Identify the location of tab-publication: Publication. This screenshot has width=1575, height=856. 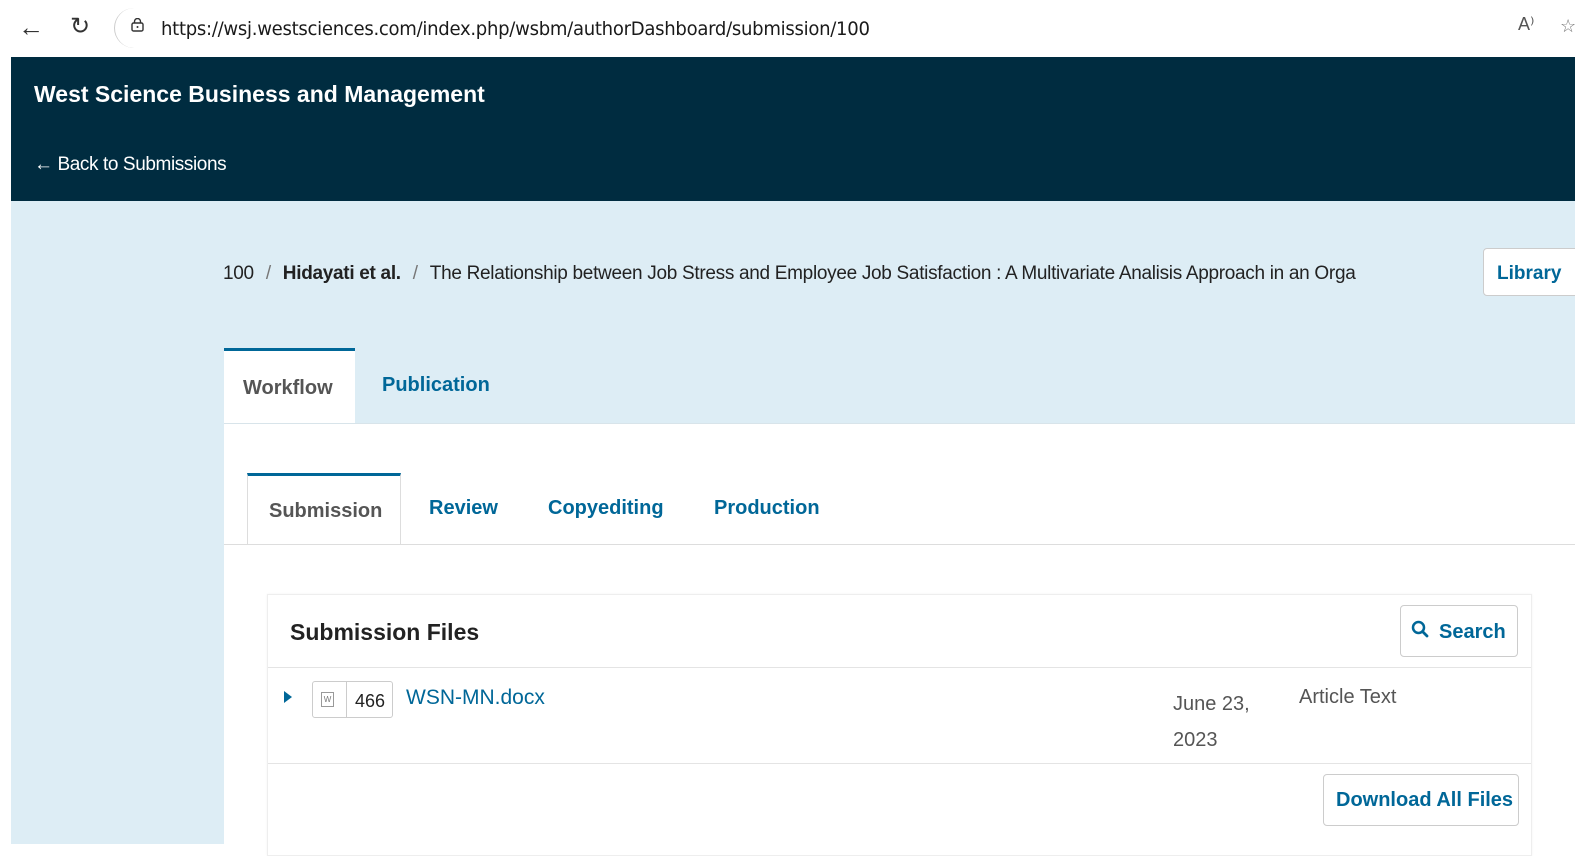
(447, 386).